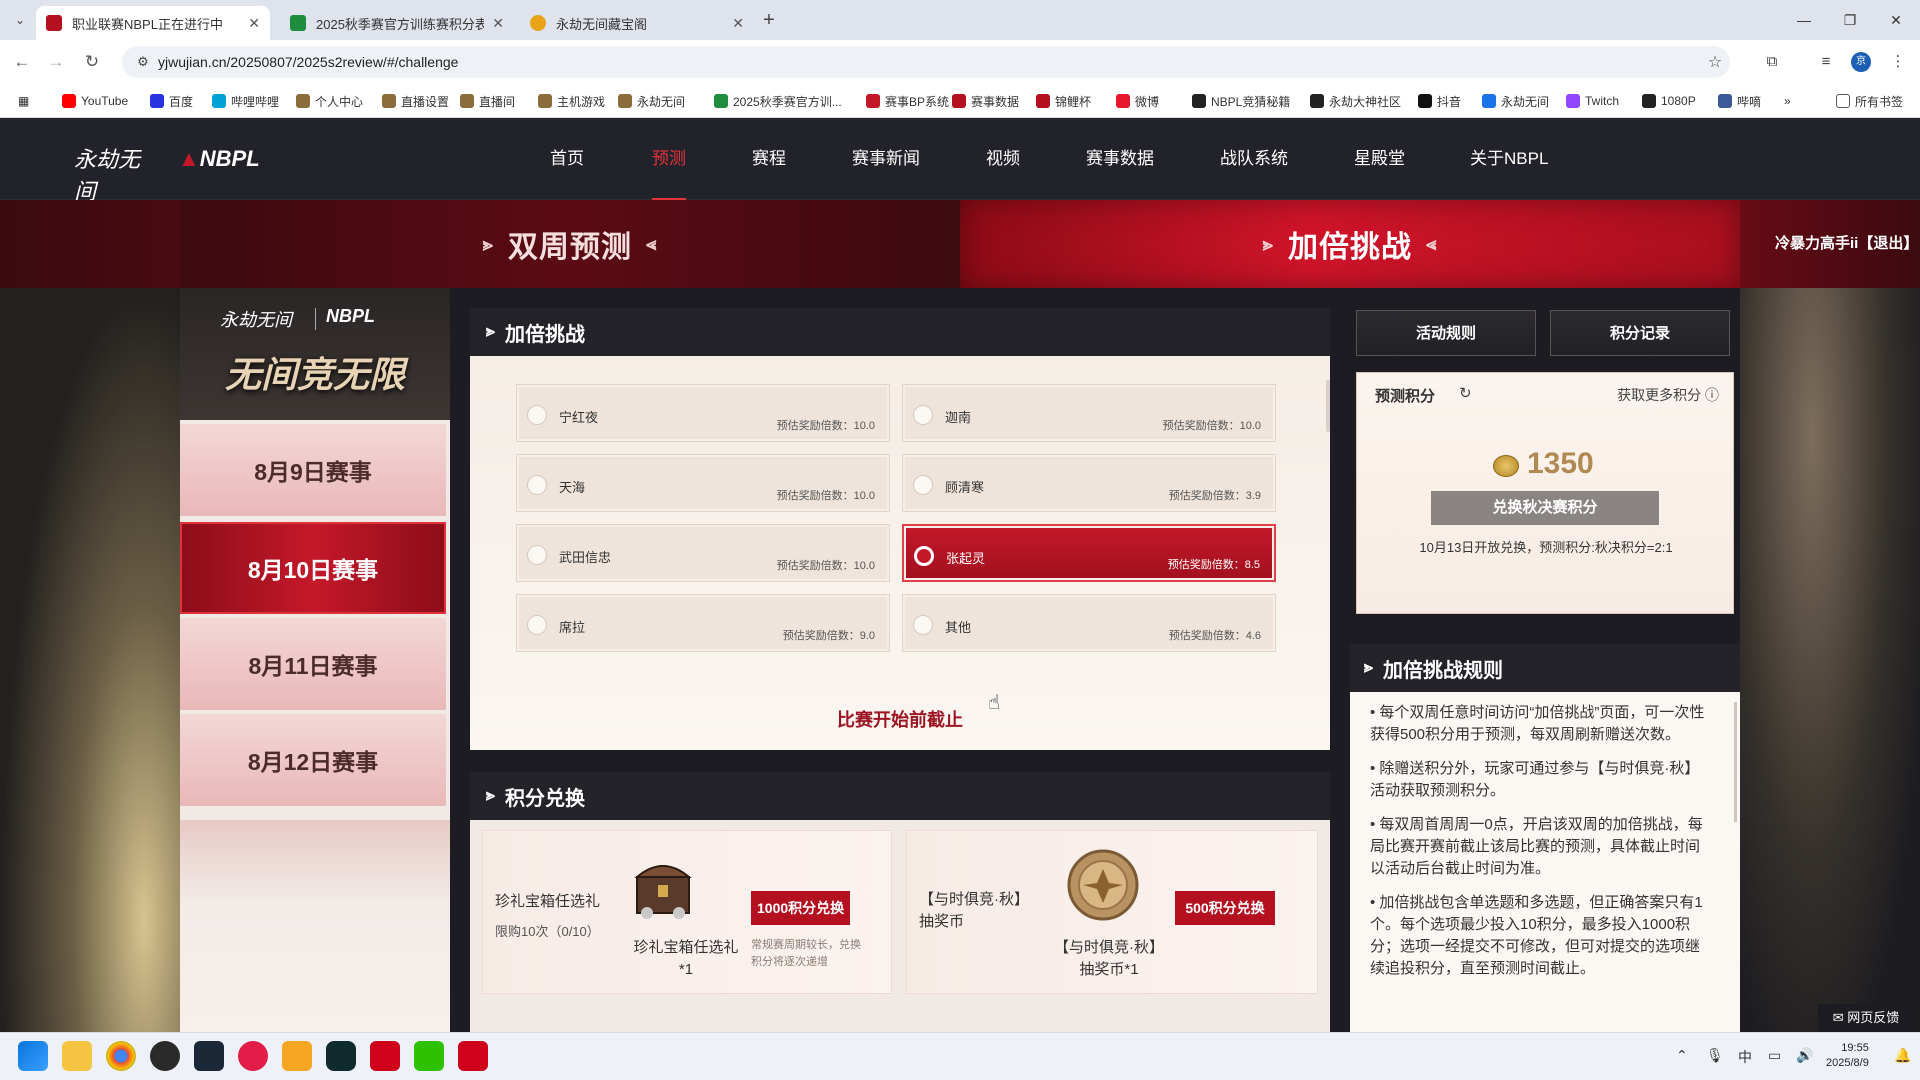  What do you see at coordinates (329, 101) in the screenshot?
I see `bookmark-item: 个人中心` at bounding box center [329, 101].